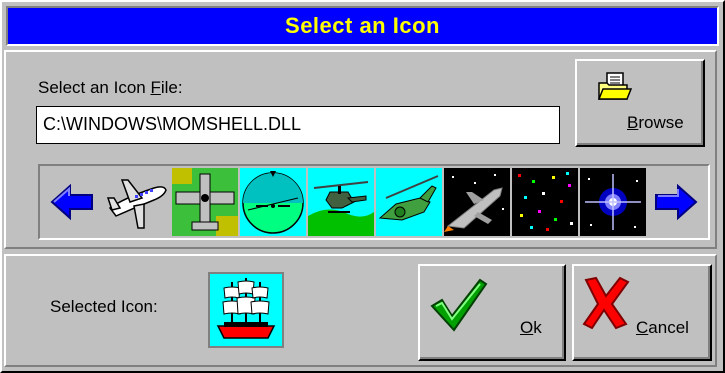  I want to click on ok-button-label: Ok, so click(531, 327).